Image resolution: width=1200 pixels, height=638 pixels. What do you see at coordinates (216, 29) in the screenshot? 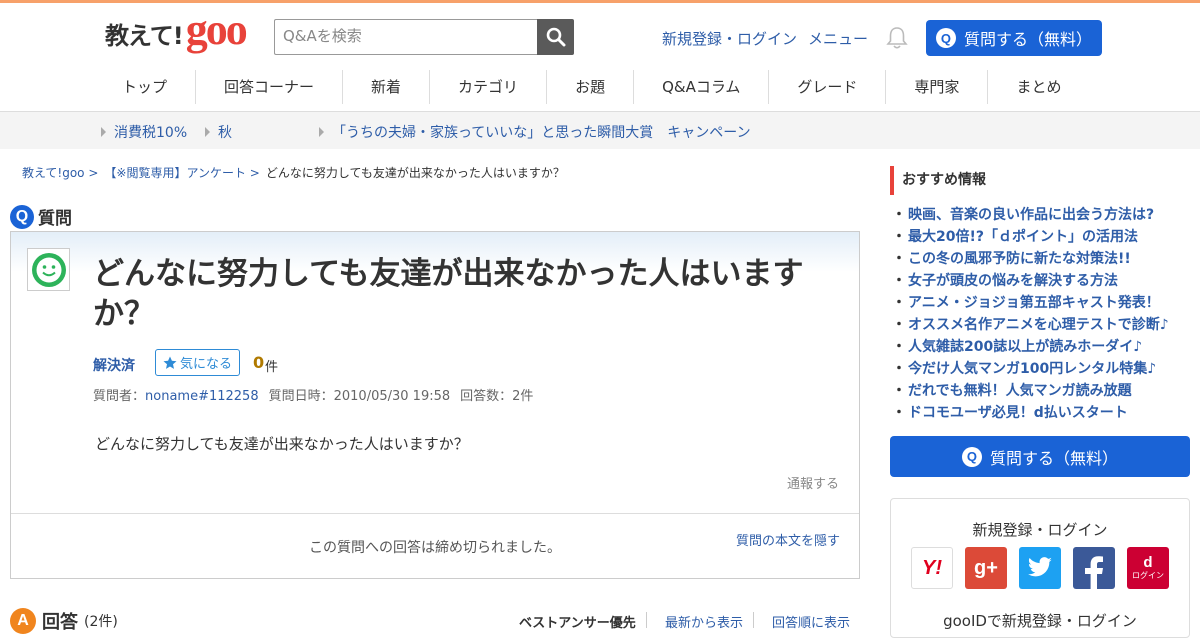
I see `logo-brand: goo` at bounding box center [216, 29].